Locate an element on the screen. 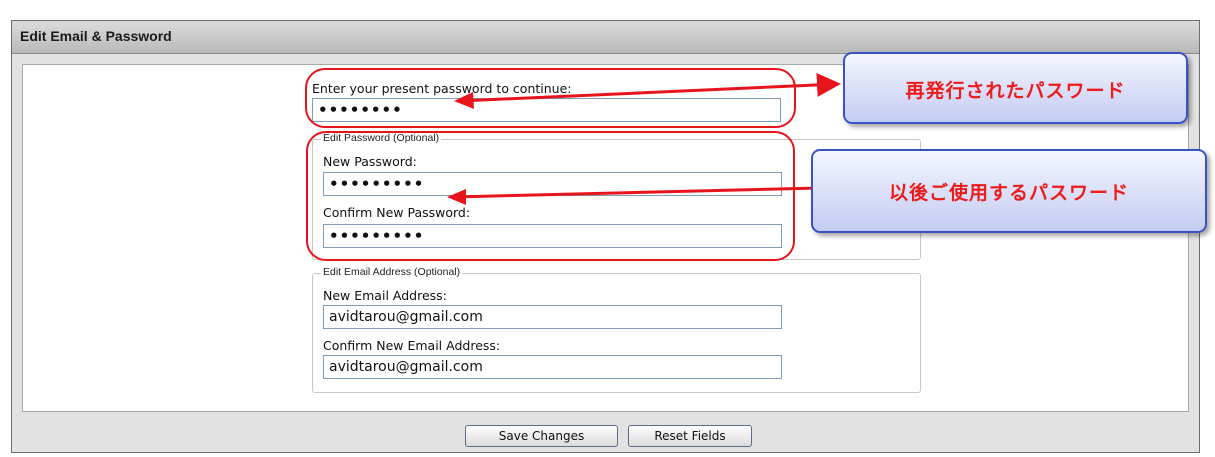  reset-fields-button: Reset Fields is located at coordinates (690, 436).